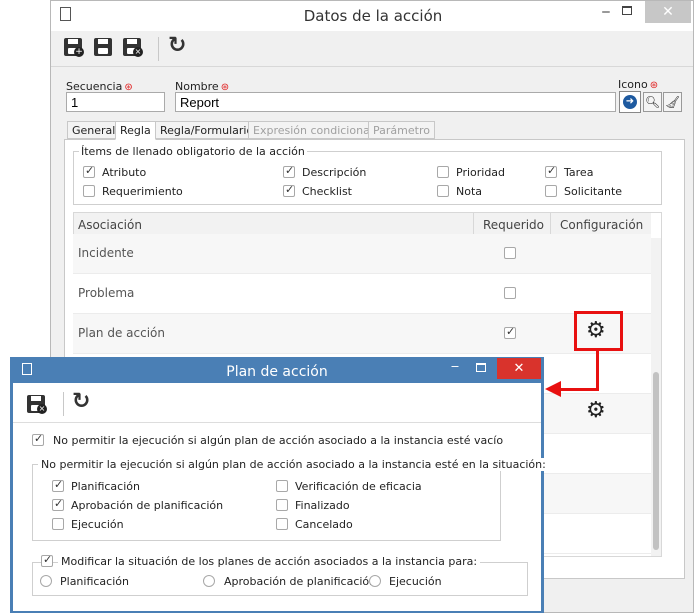 The height and width of the screenshot is (613, 696). What do you see at coordinates (121, 333) in the screenshot?
I see `row-asociacion: Plan de acción` at bounding box center [121, 333].